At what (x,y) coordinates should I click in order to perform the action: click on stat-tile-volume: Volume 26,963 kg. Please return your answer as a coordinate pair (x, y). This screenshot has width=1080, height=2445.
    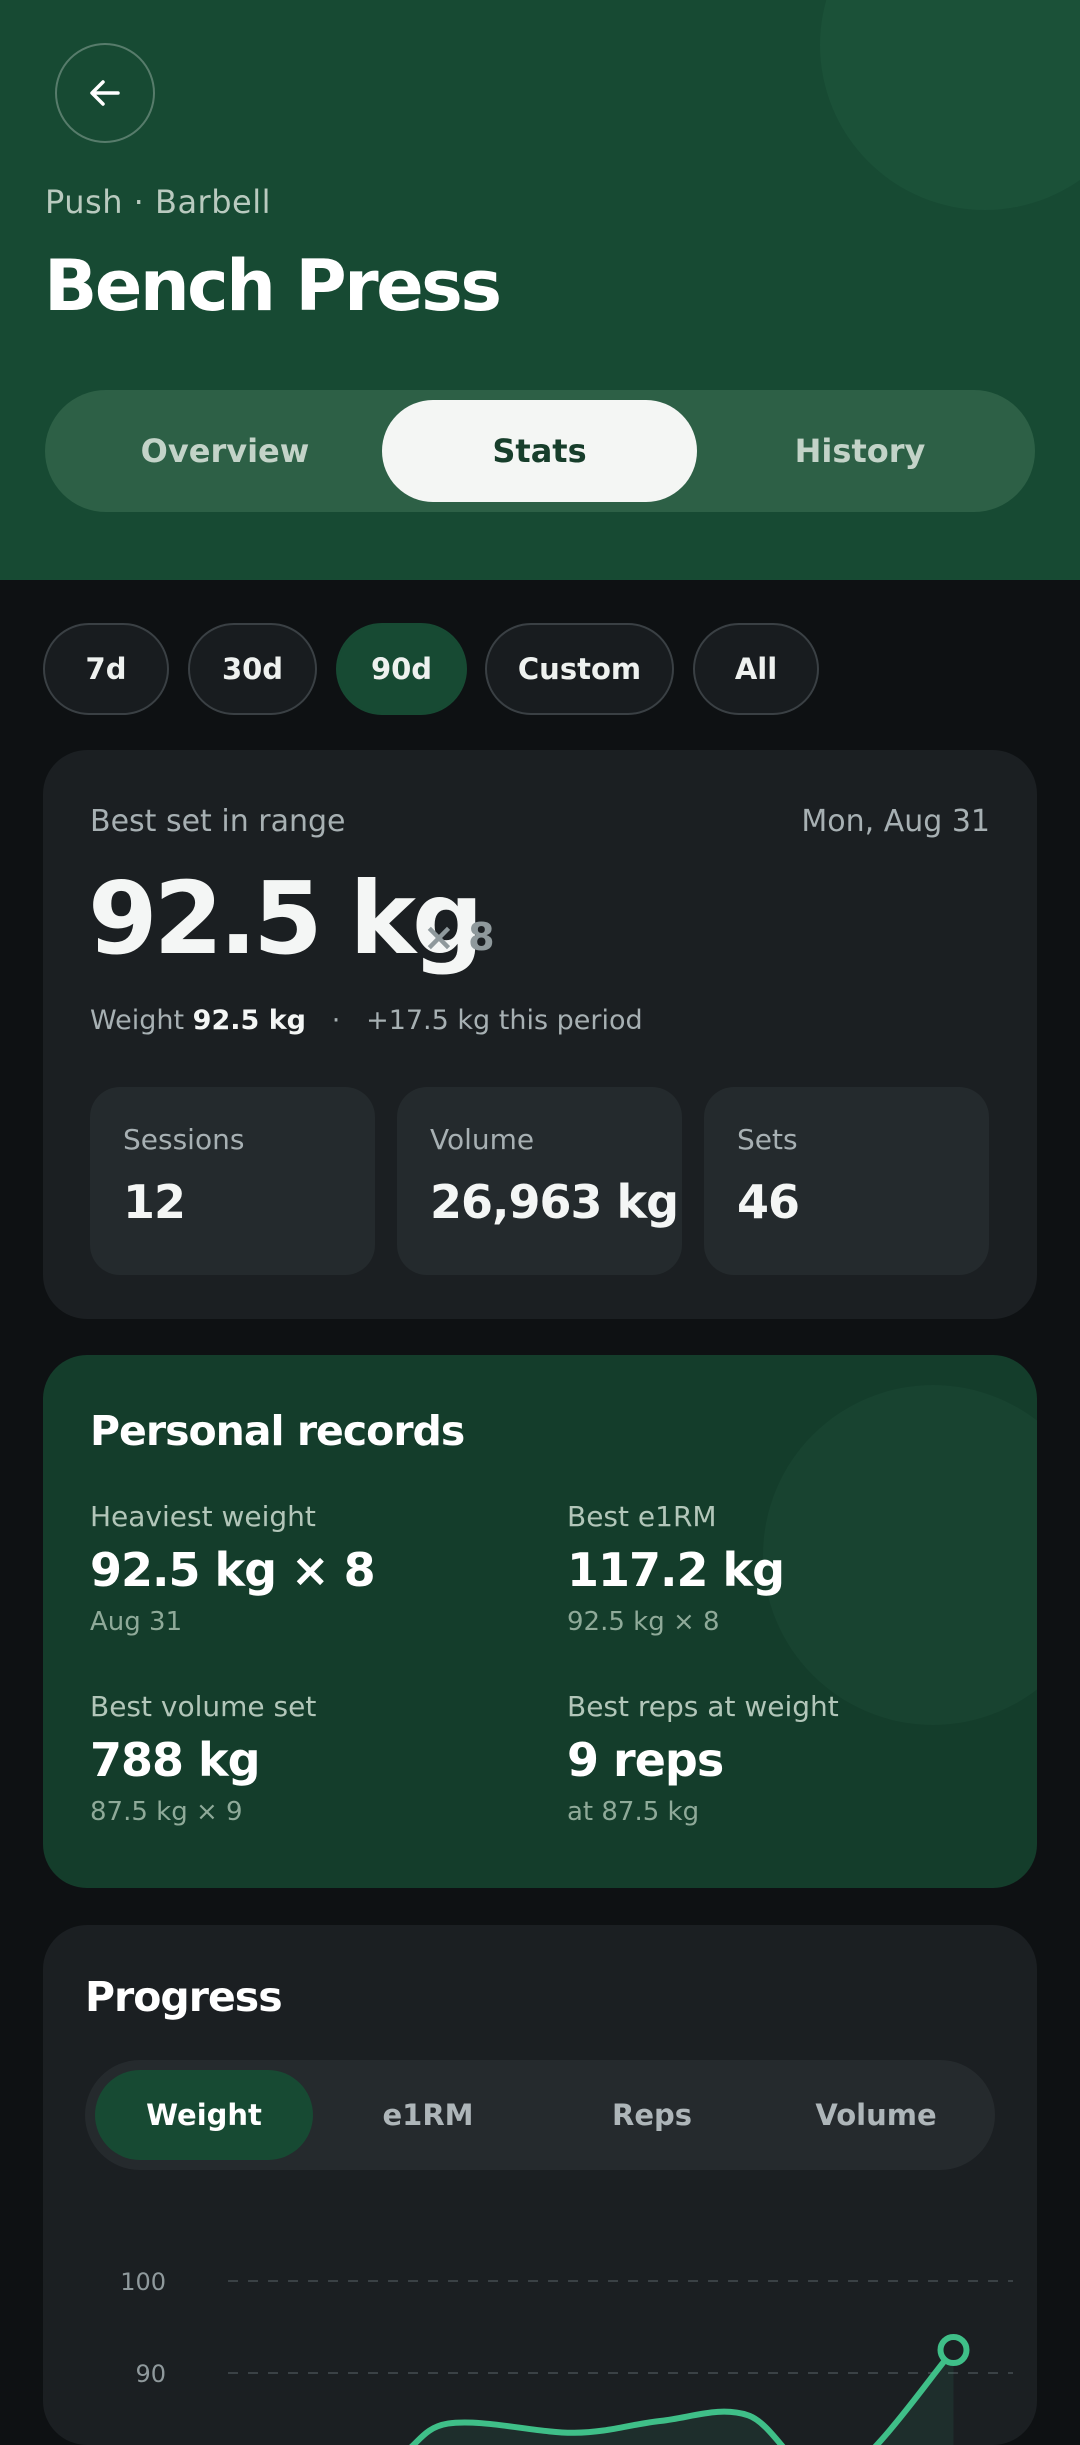
    Looking at the image, I should click on (539, 1181).